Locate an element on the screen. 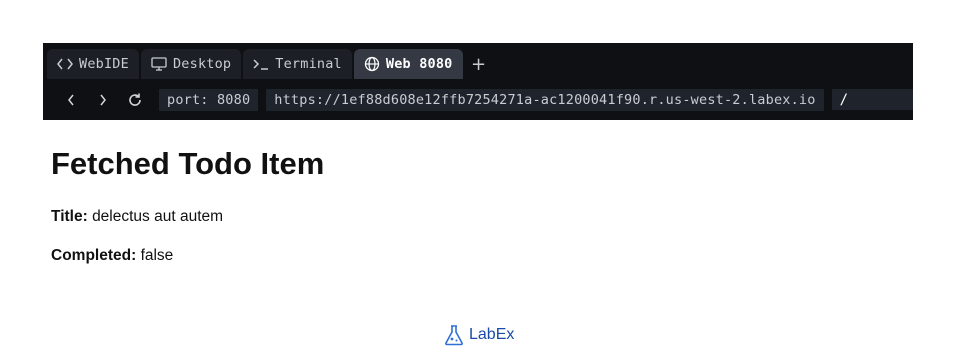 The height and width of the screenshot is (357, 956). tab-terminal: Terminal is located at coordinates (297, 64).